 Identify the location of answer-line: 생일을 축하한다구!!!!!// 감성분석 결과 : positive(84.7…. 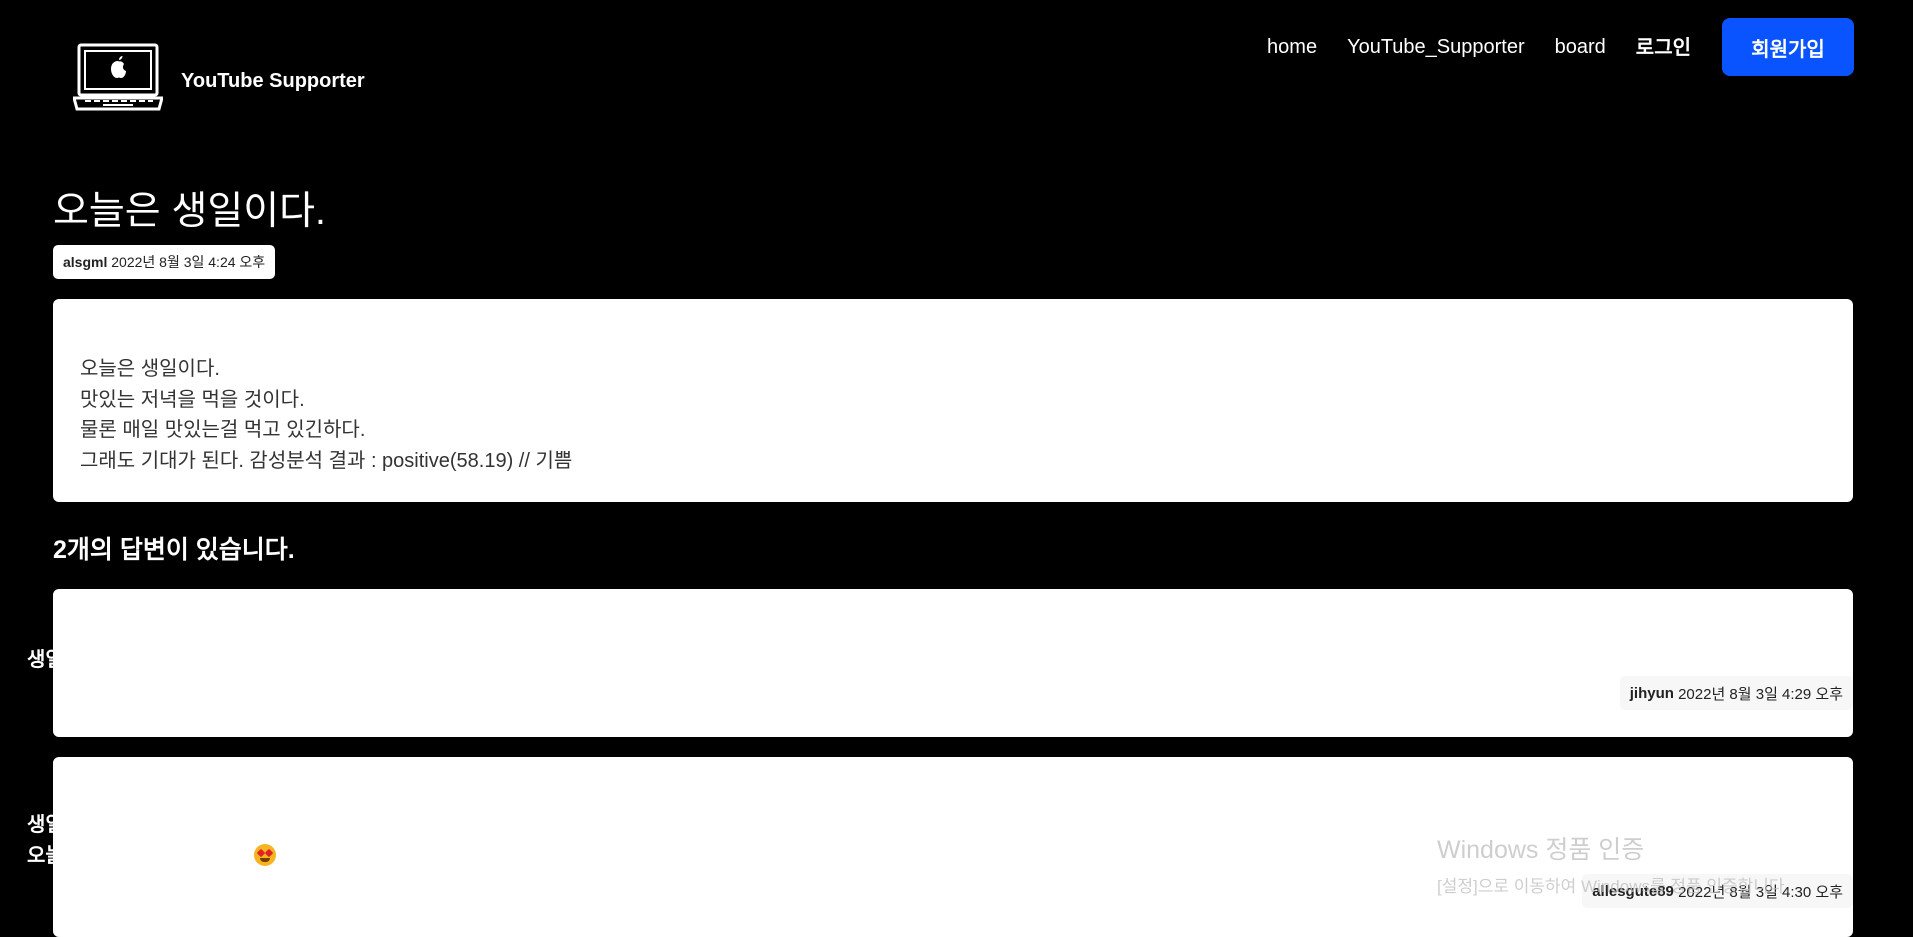
(294, 660).